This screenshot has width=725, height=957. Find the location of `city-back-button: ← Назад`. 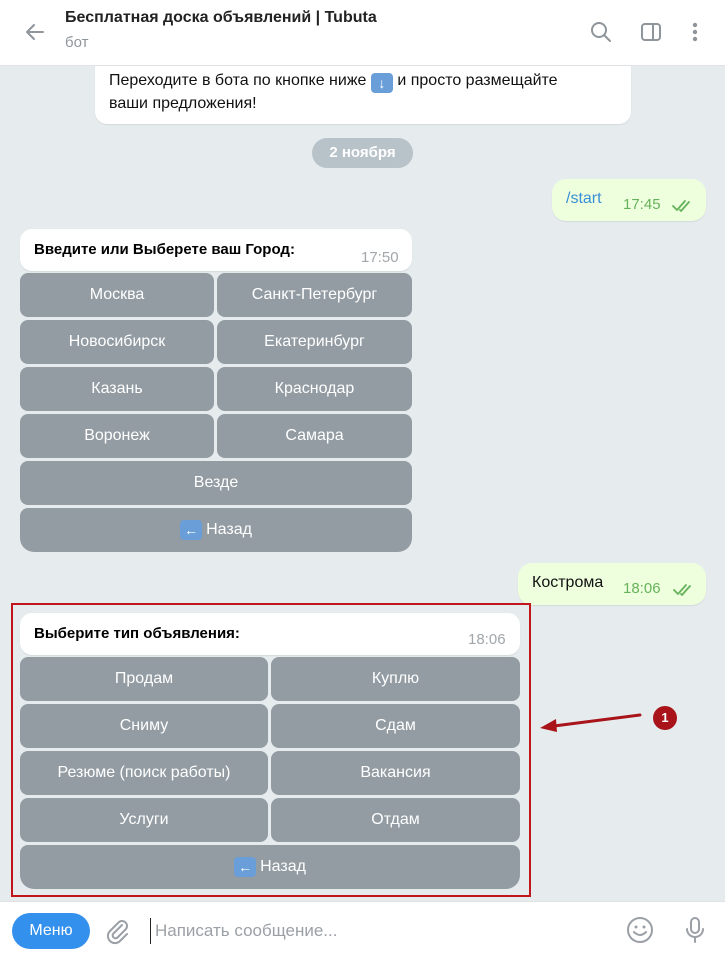

city-back-button: ← Назад is located at coordinates (216, 530).